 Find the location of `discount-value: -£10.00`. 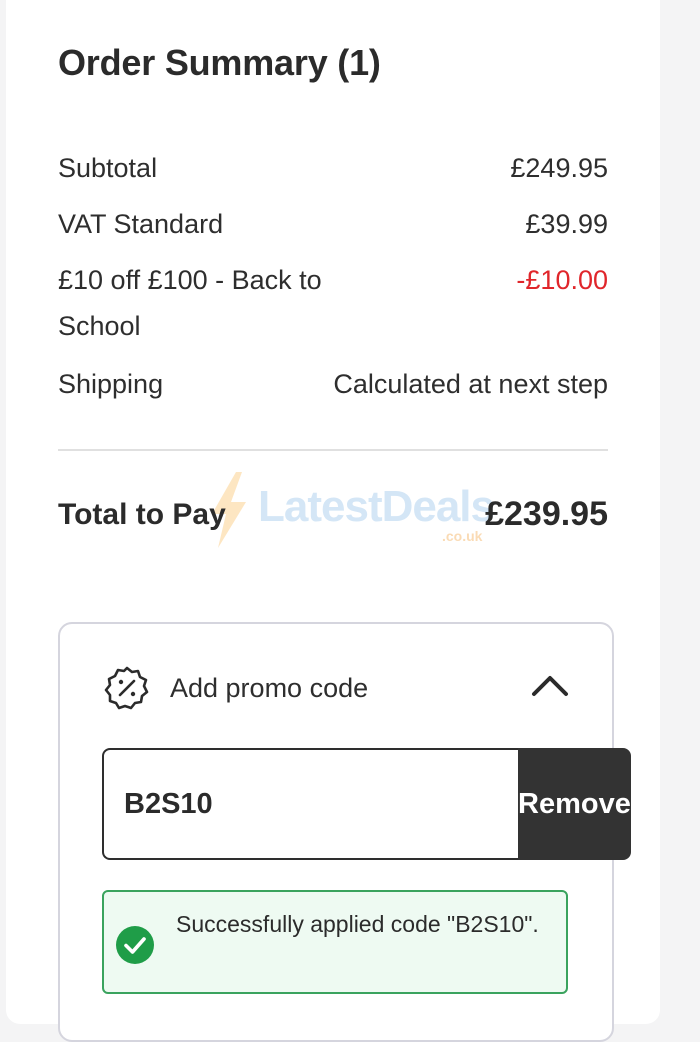

discount-value: -£10.00 is located at coordinates (562, 280).